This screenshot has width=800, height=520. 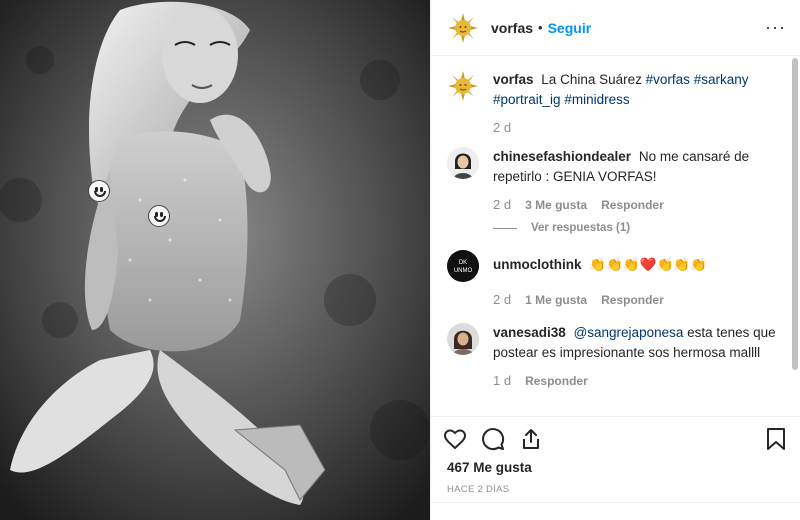 What do you see at coordinates (638, 127) in the screenshot?
I see `caption-meta: 2 d` at bounding box center [638, 127].